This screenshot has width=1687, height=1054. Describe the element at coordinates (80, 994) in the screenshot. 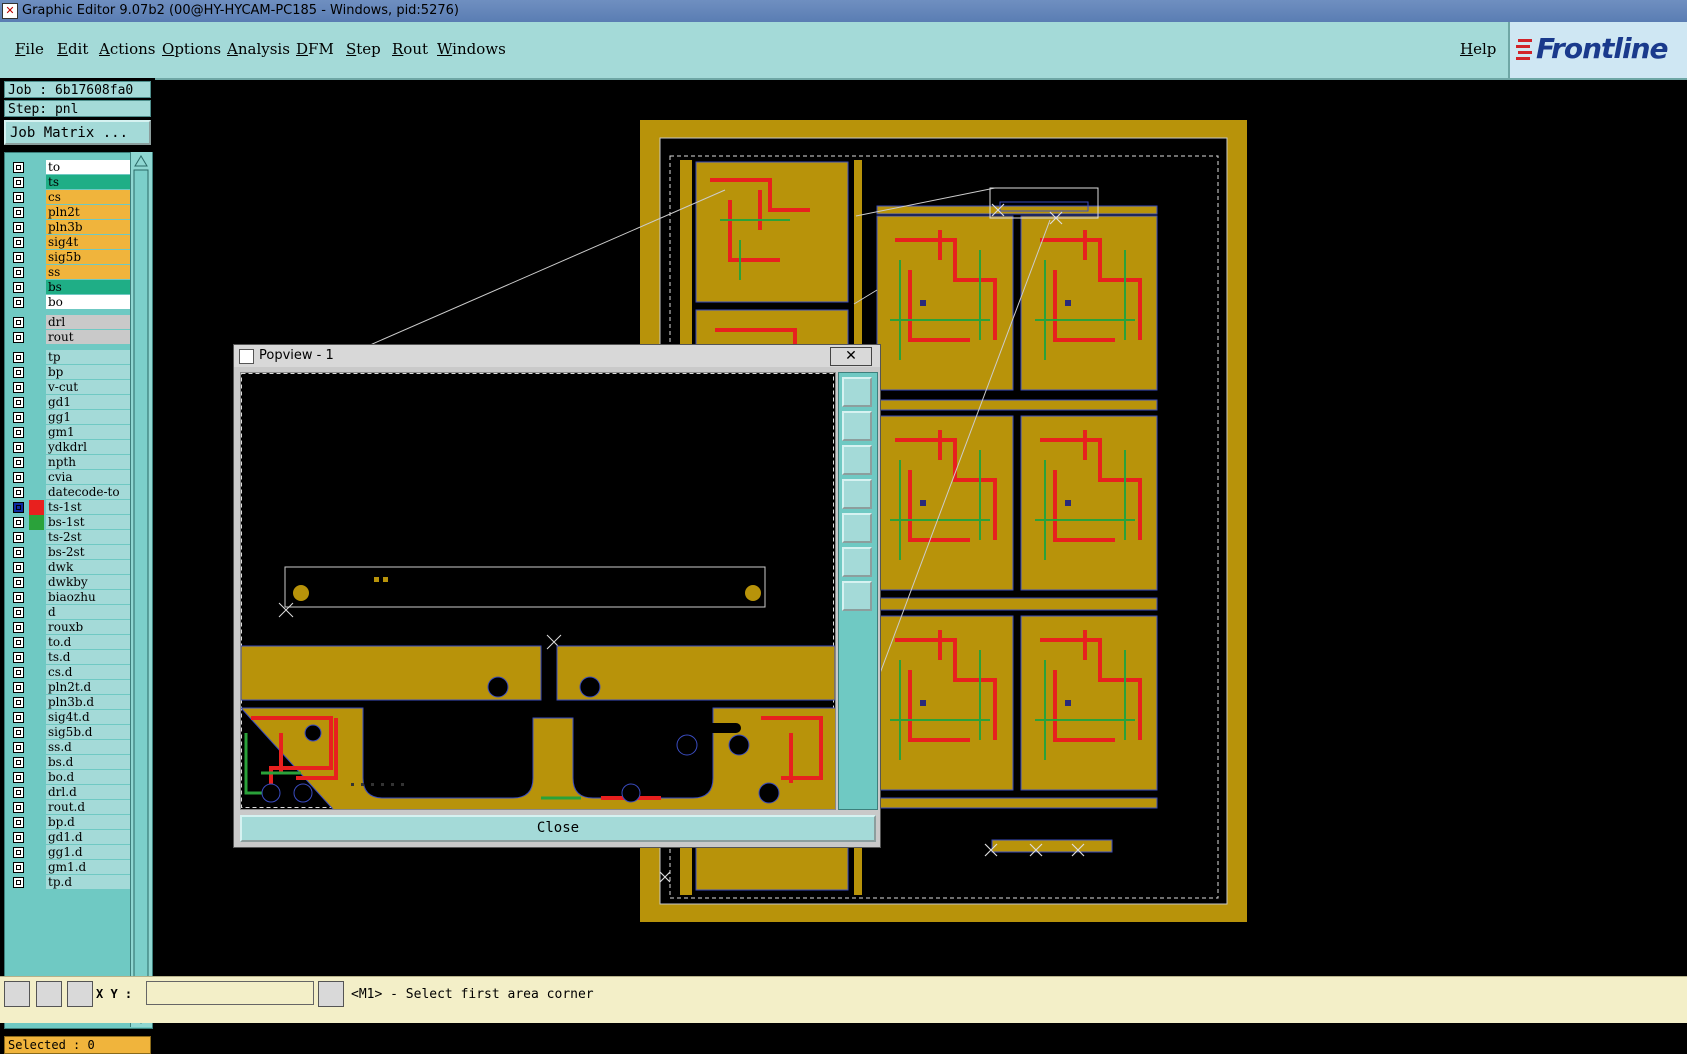

I see `grid-icon` at that location.